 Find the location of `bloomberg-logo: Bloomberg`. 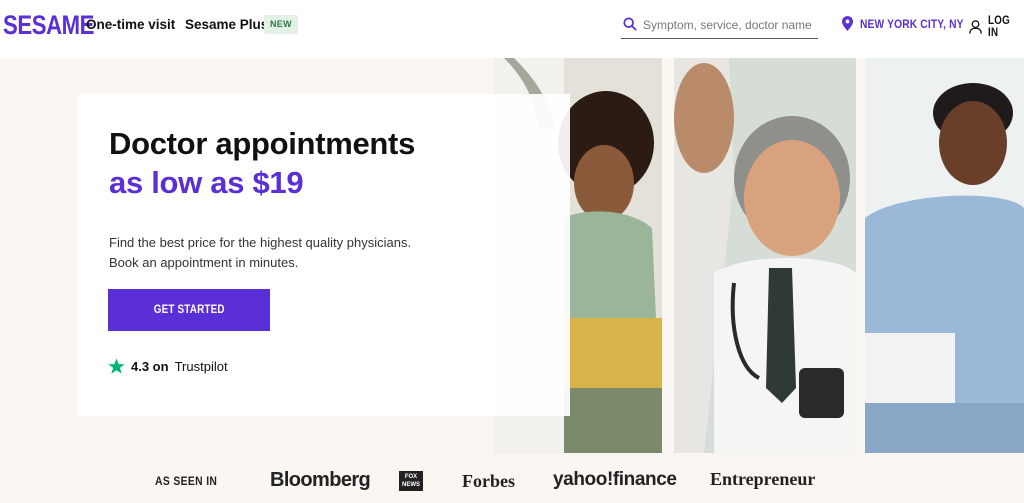

bloomberg-logo: Bloomberg is located at coordinates (320, 480).